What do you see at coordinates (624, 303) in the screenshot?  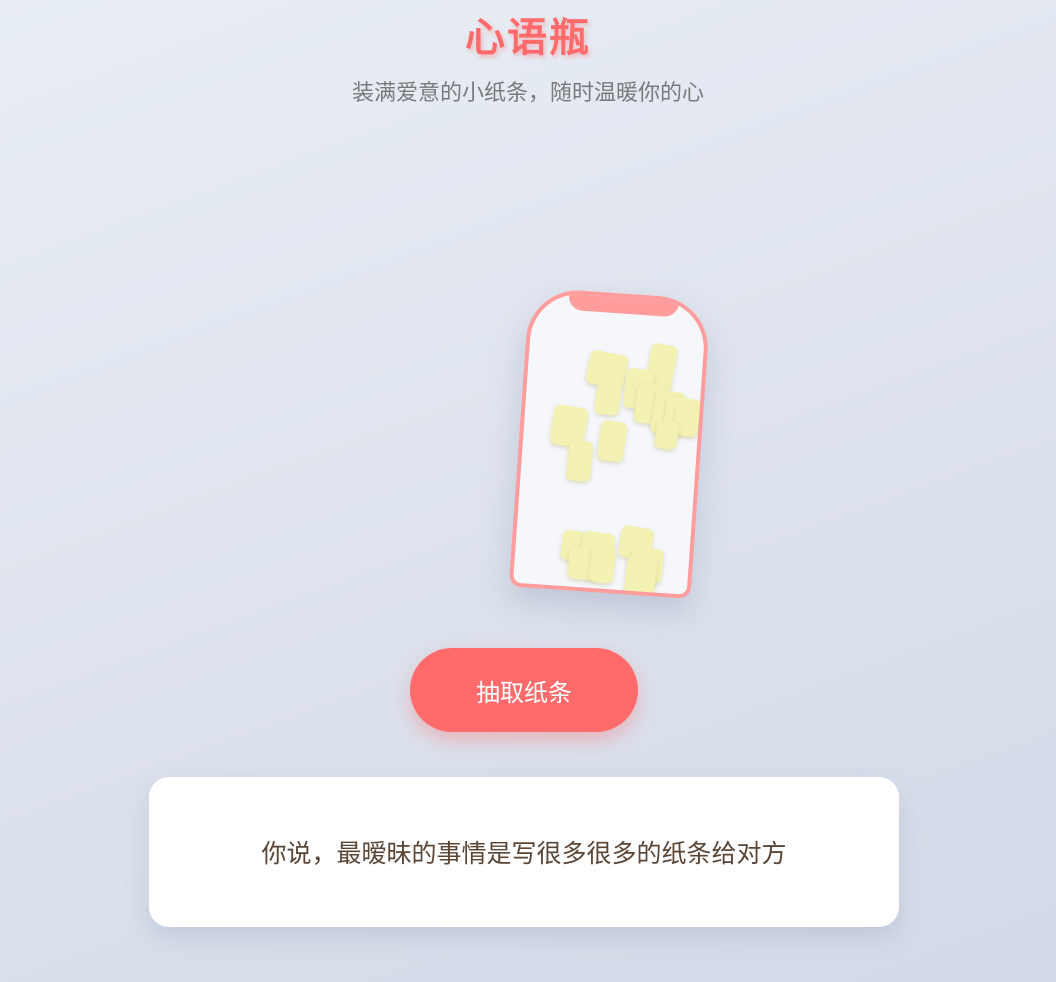 I see `jar-lid` at bounding box center [624, 303].